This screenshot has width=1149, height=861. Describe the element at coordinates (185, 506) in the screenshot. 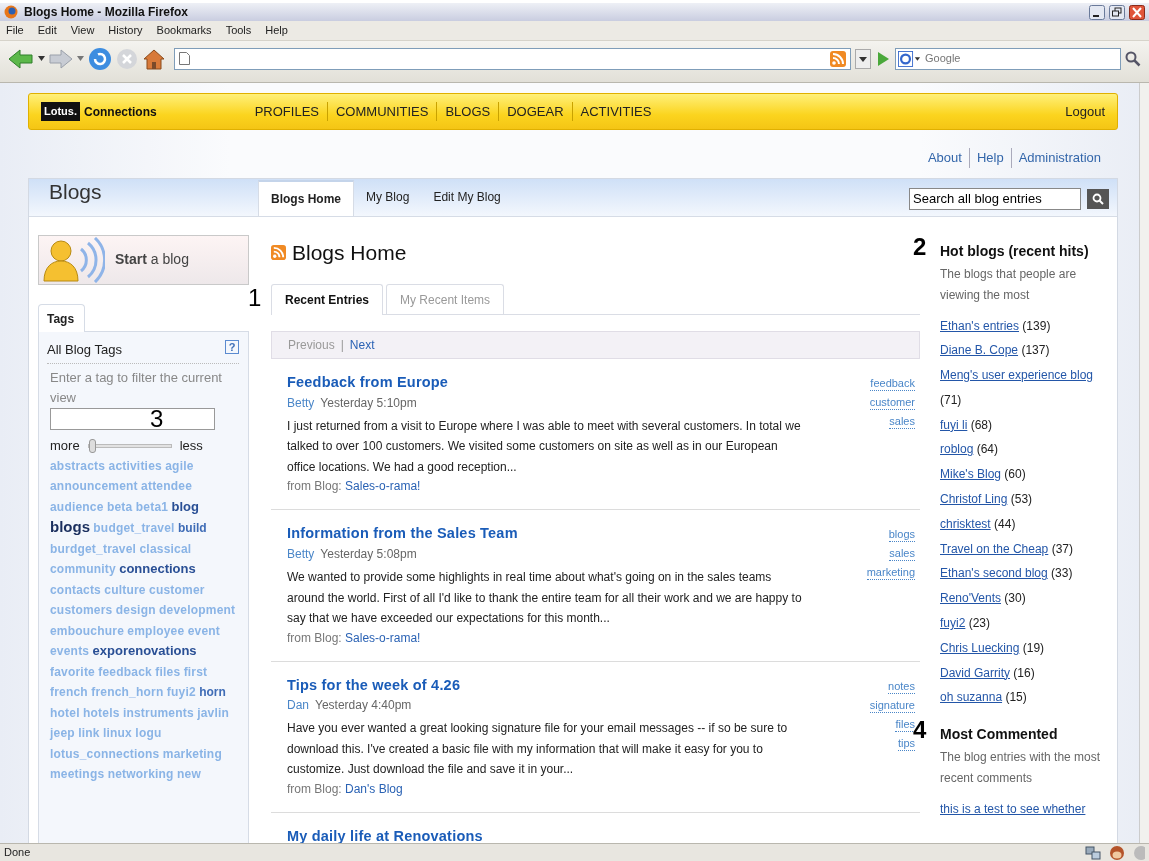

I see `tag-link: blog` at that location.